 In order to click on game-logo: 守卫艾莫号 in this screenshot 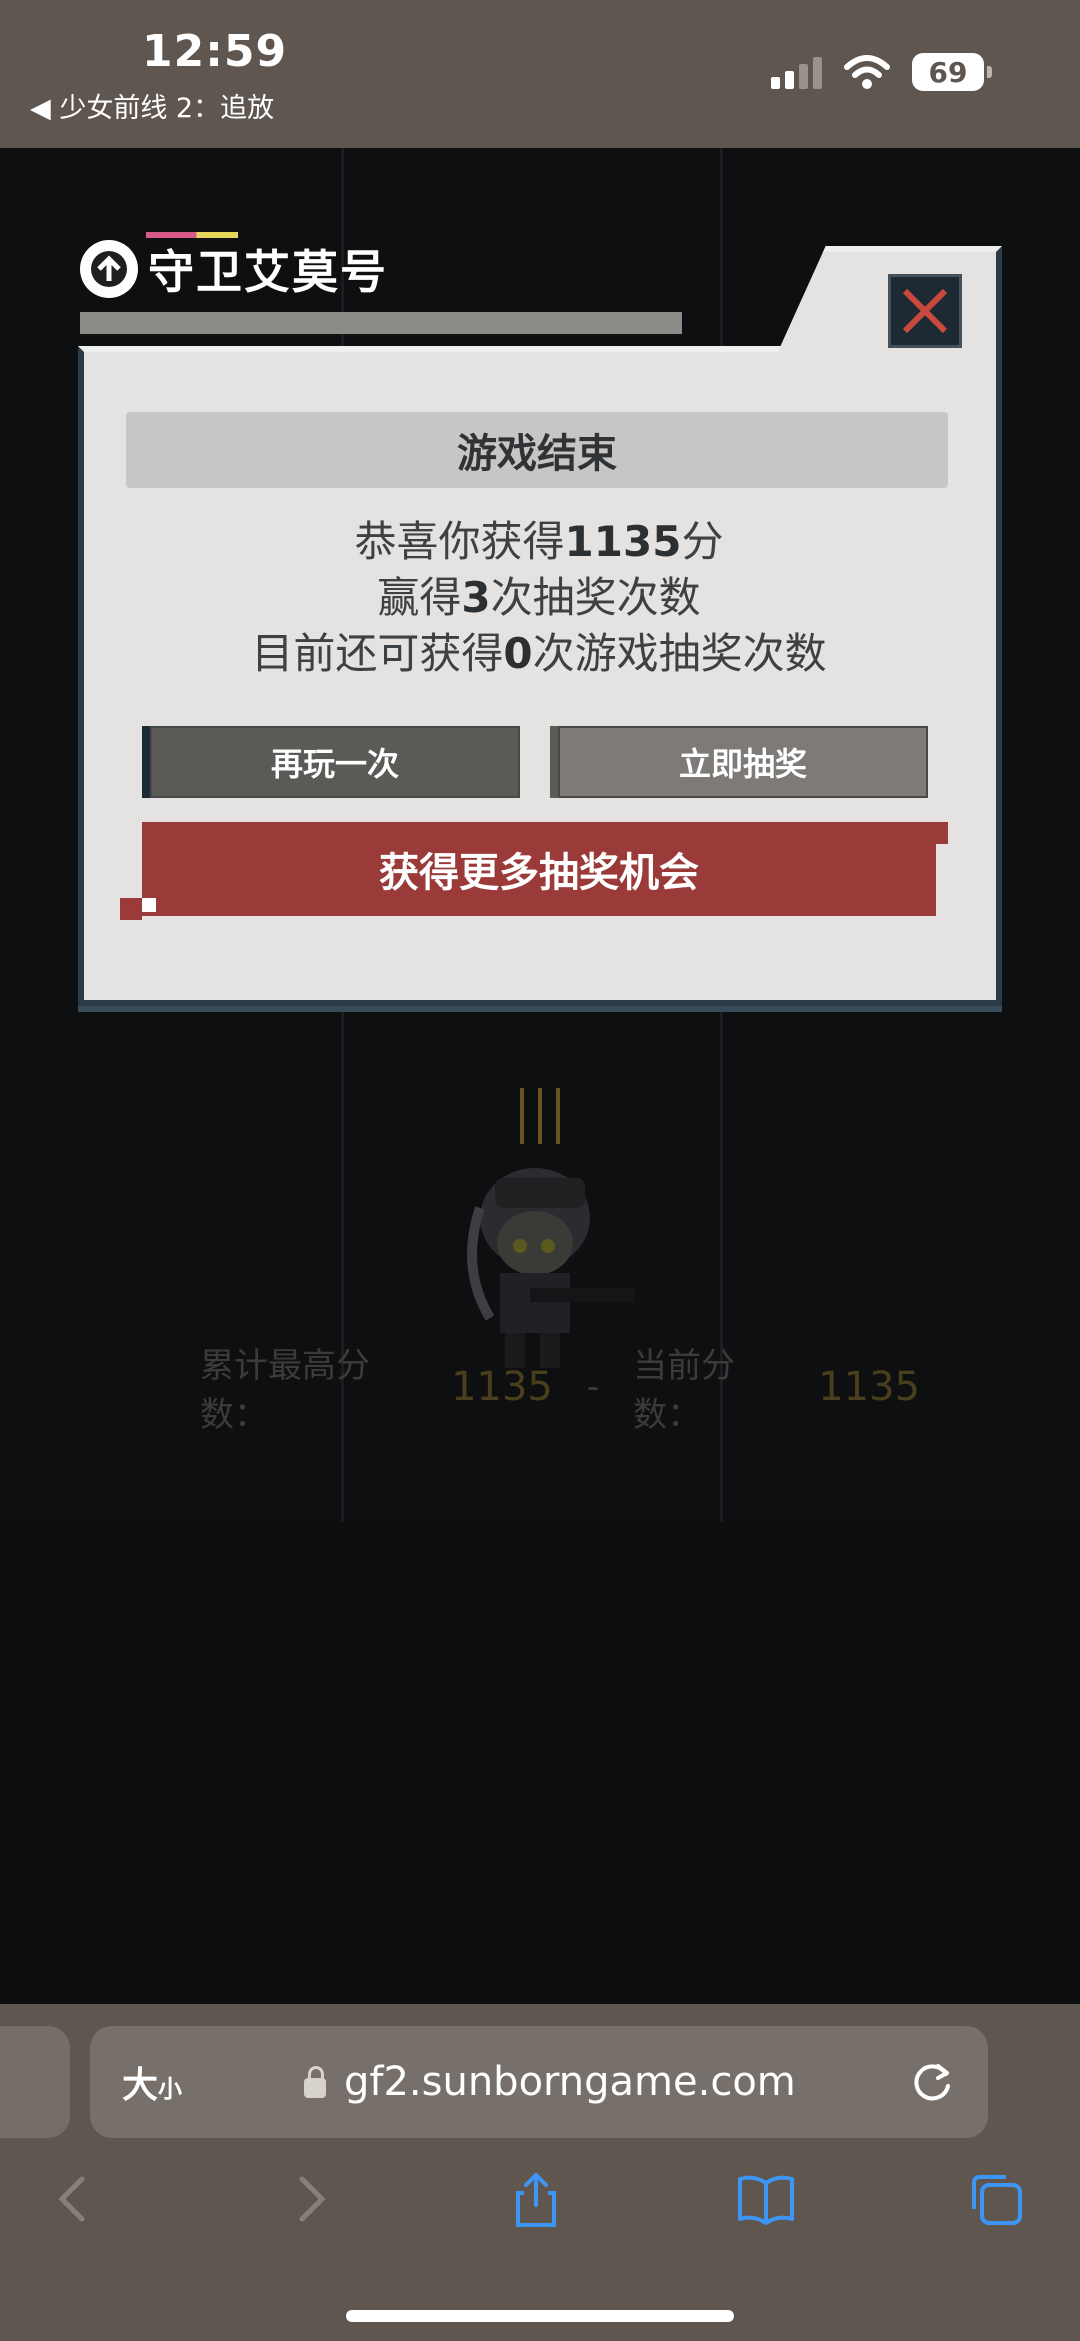, I will do `click(234, 269)`.